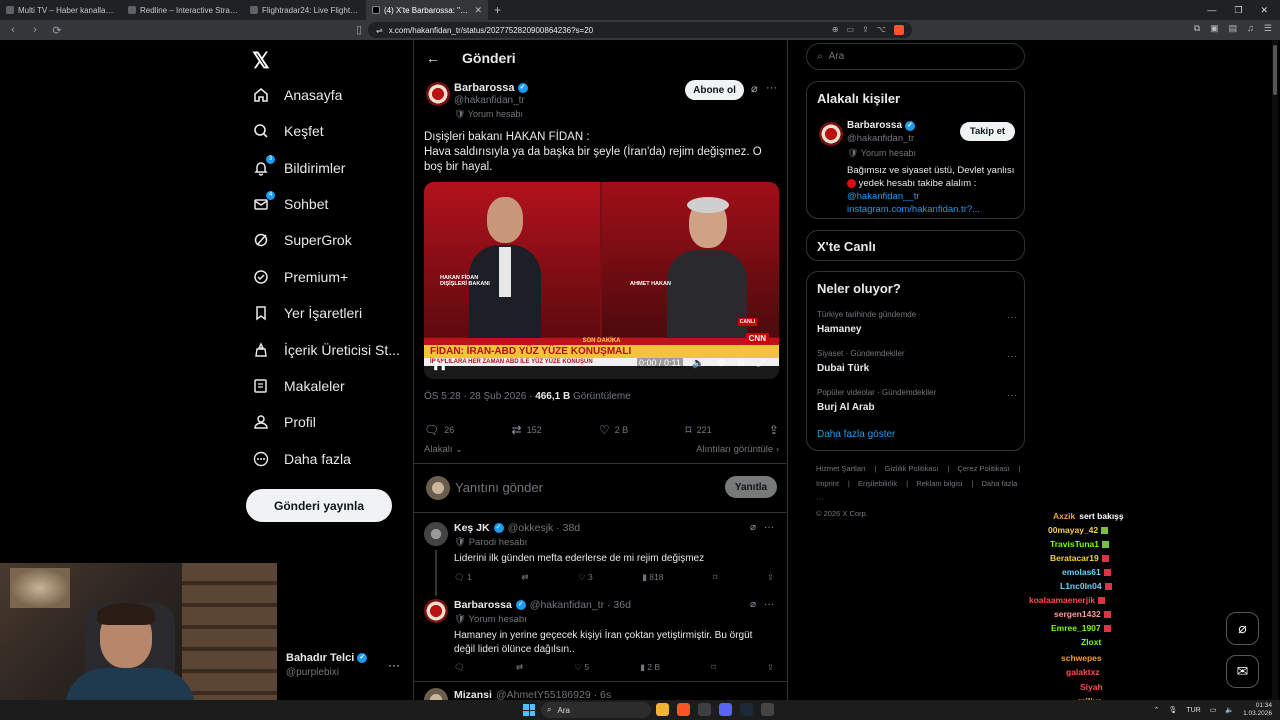 This screenshot has width=1280, height=720. Describe the element at coordinates (290, 203) in the screenshot. I see `nav-item-messages: 4 Sohbet` at that location.